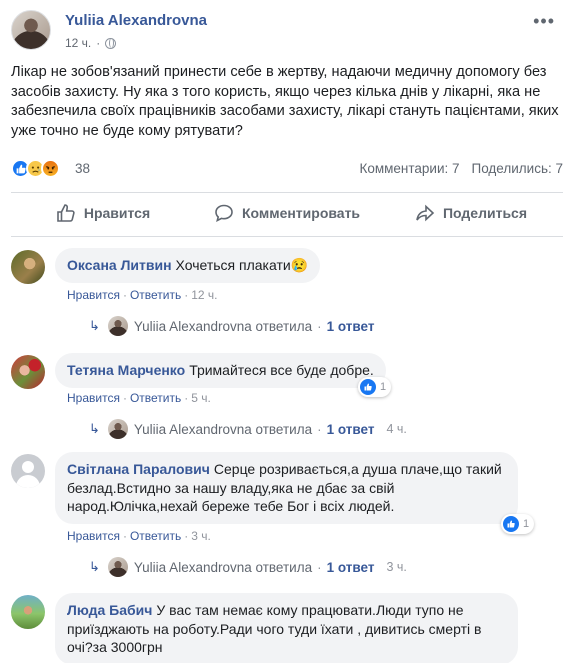 Image resolution: width=573 pixels, height=663 pixels. What do you see at coordinates (136, 20) in the screenshot?
I see `post-author-name: Yuliia Alexandrovna` at bounding box center [136, 20].